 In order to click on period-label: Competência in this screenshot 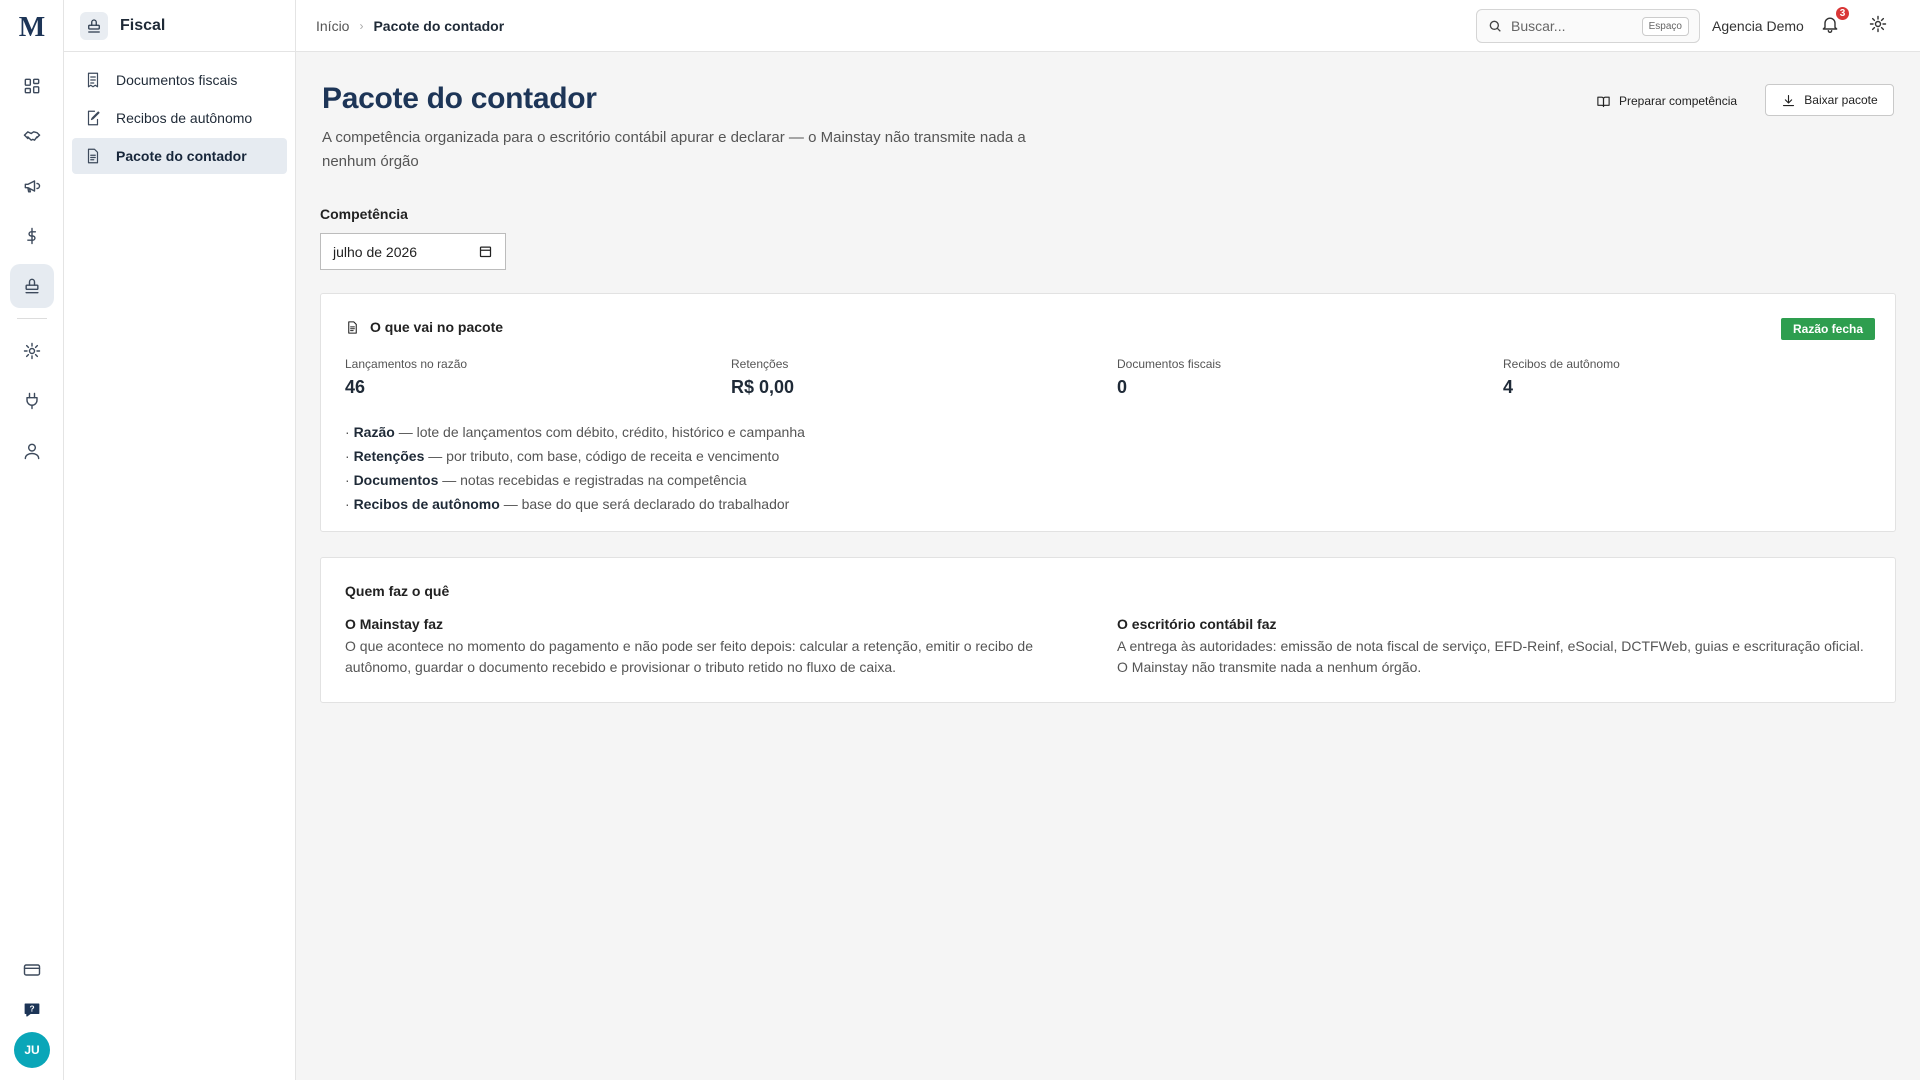, I will do `click(364, 214)`.